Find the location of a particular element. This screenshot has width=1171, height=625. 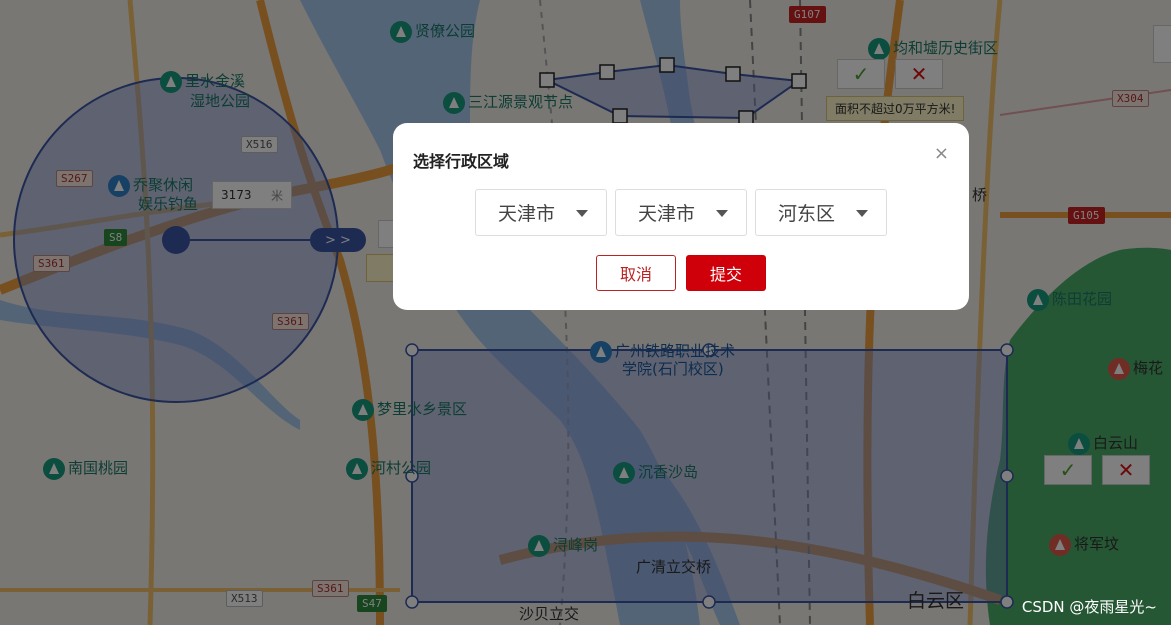

province-select-value: 天津市 is located at coordinates (527, 214).